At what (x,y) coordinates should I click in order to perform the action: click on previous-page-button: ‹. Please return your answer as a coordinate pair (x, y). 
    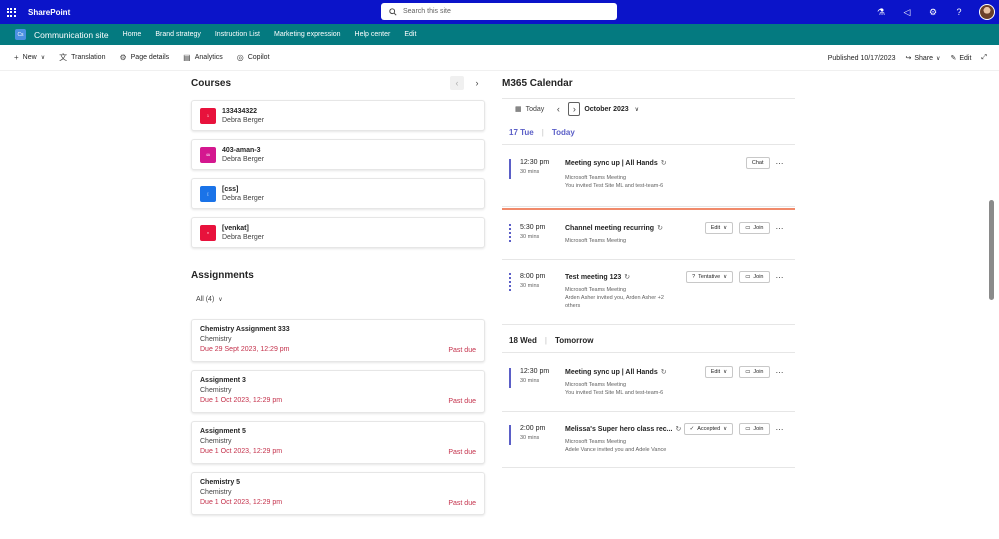
    Looking at the image, I should click on (457, 83).